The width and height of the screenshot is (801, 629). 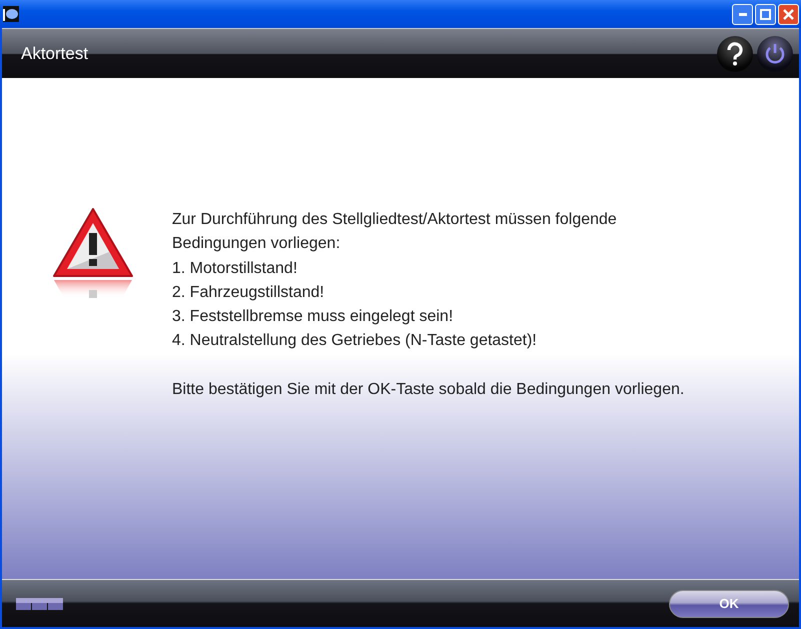 I want to click on help-button, so click(x=735, y=54).